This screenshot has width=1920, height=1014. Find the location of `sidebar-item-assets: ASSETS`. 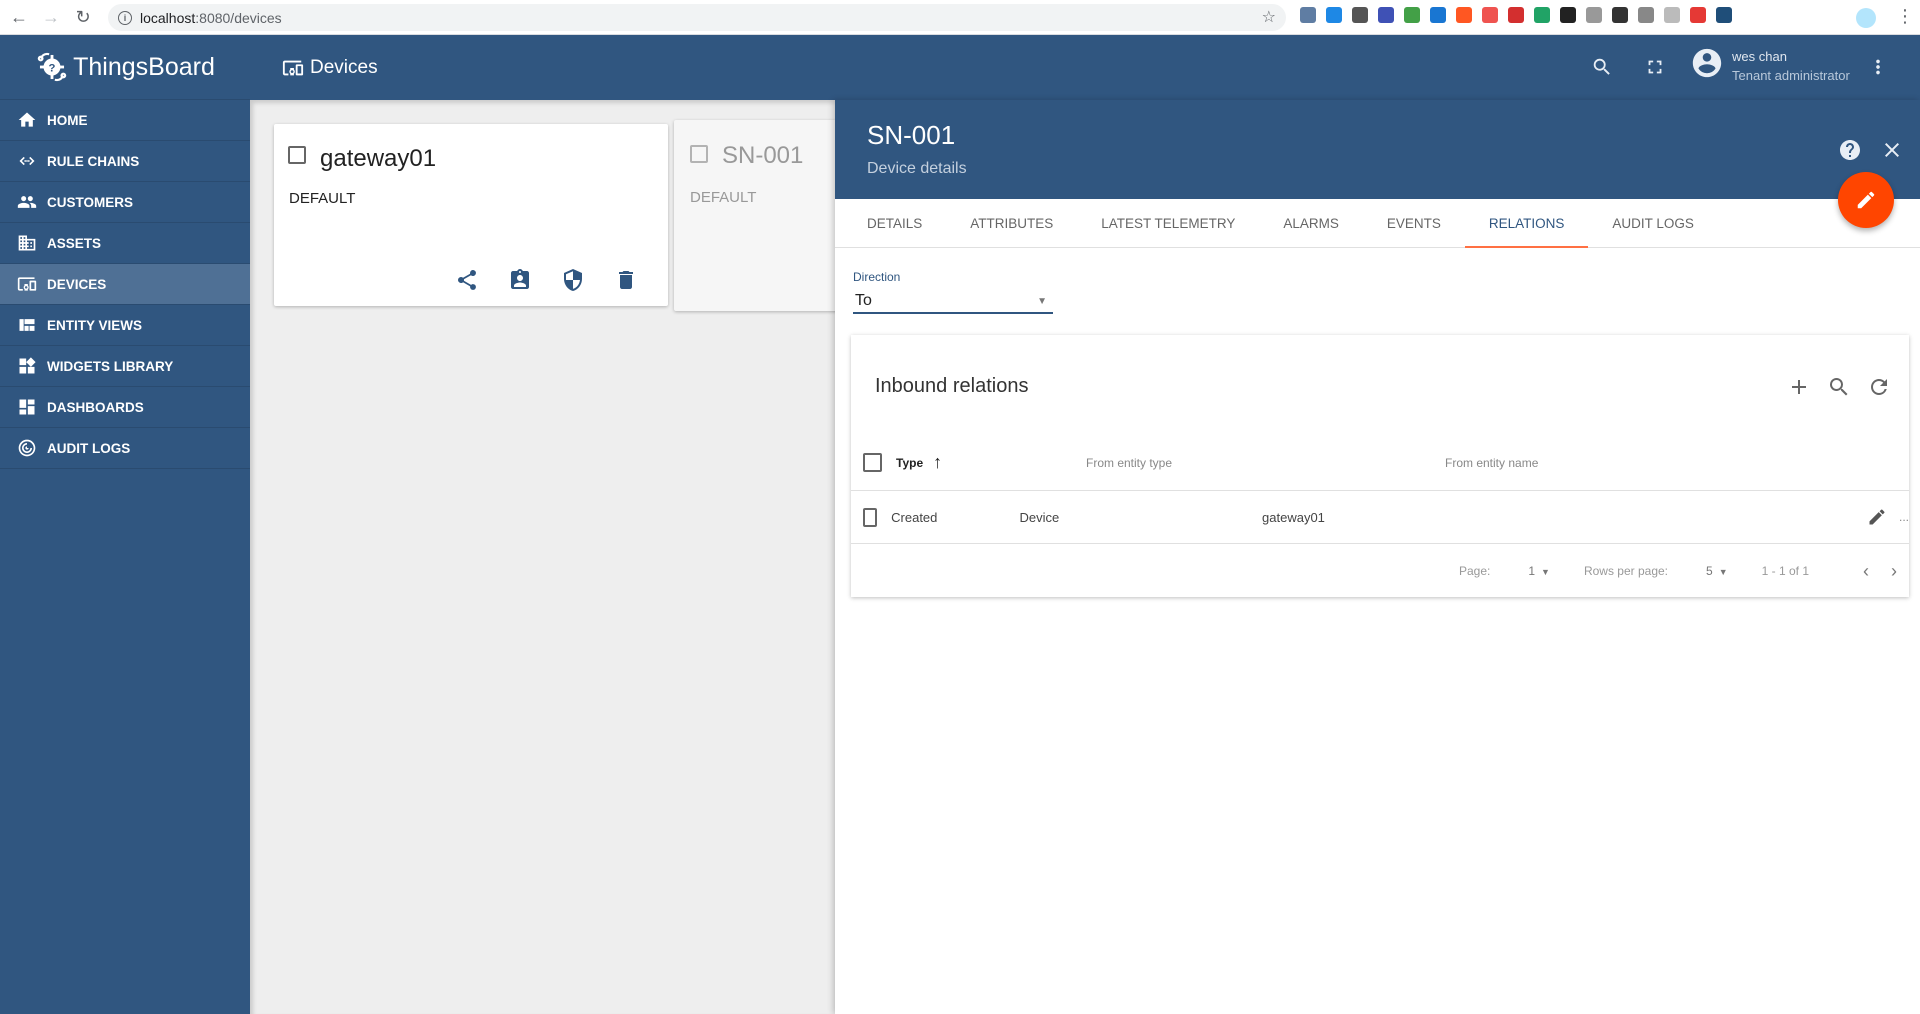

sidebar-item-assets: ASSETS is located at coordinates (125, 243).